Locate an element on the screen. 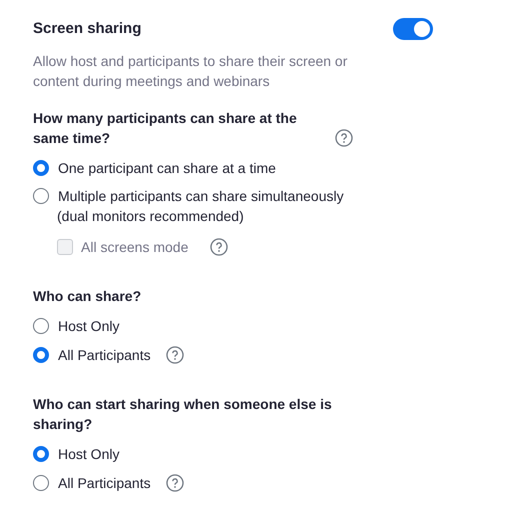  option-note: (dual monitors recommended) is located at coordinates (151, 216).